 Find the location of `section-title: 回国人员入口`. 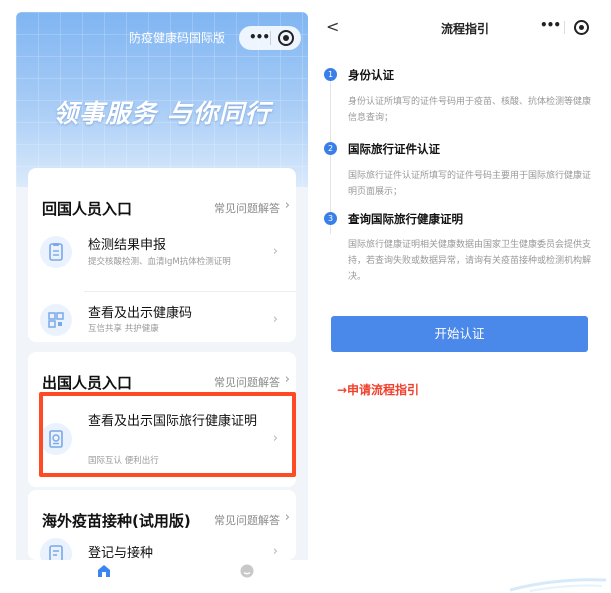

section-title: 回国人员入口 is located at coordinates (87, 209).